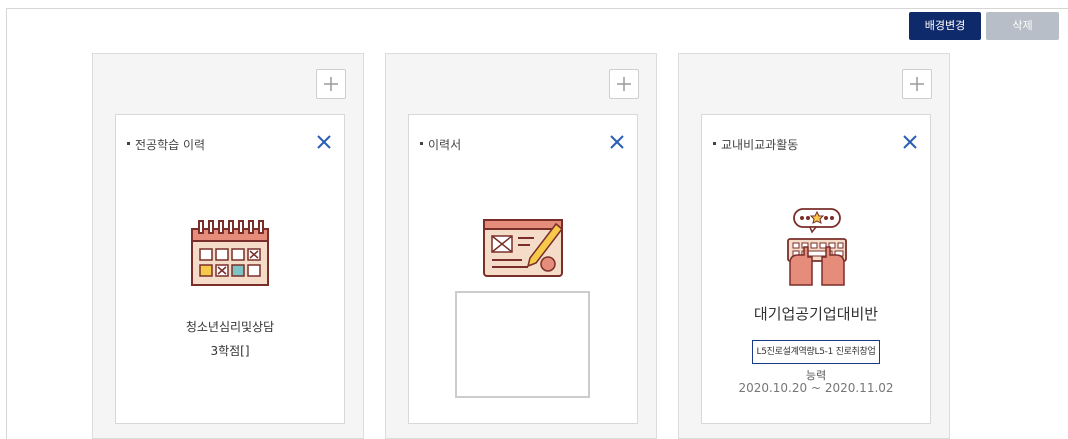 The height and width of the screenshot is (439, 1068). Describe the element at coordinates (1022, 26) in the screenshot. I see `delete-button: 삭제` at that location.